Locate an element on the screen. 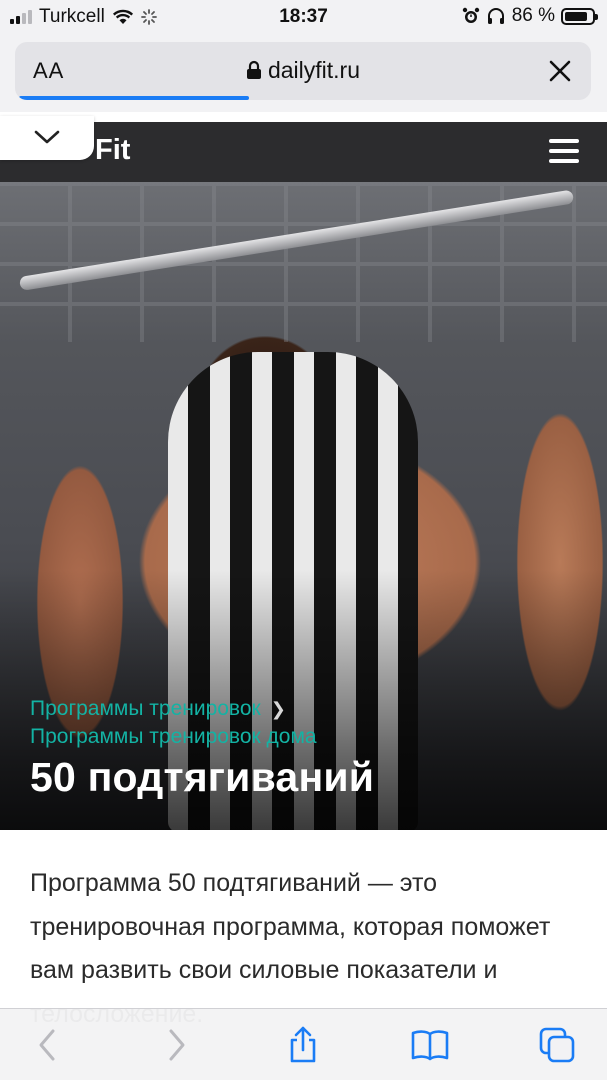 This screenshot has width=607, height=1080. address-bar: AA dailyfit.ru is located at coordinates (303, 71).